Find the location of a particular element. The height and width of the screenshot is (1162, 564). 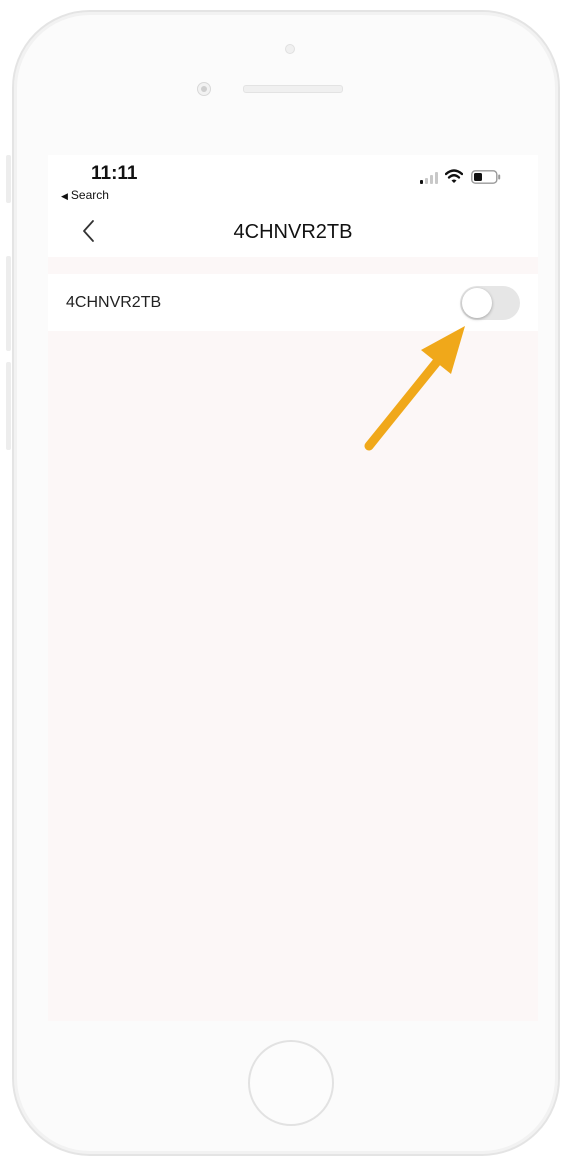

status-time: 11:11 is located at coordinates (114, 173).